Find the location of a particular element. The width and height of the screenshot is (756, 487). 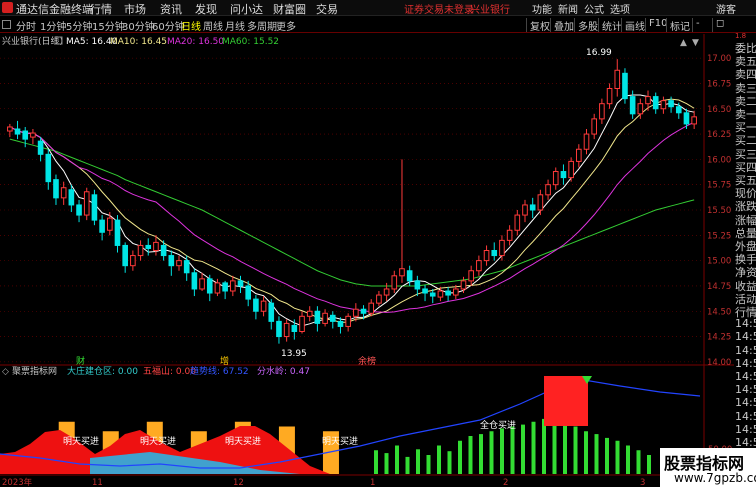

biaoji-button: 标记 is located at coordinates (679, 25).